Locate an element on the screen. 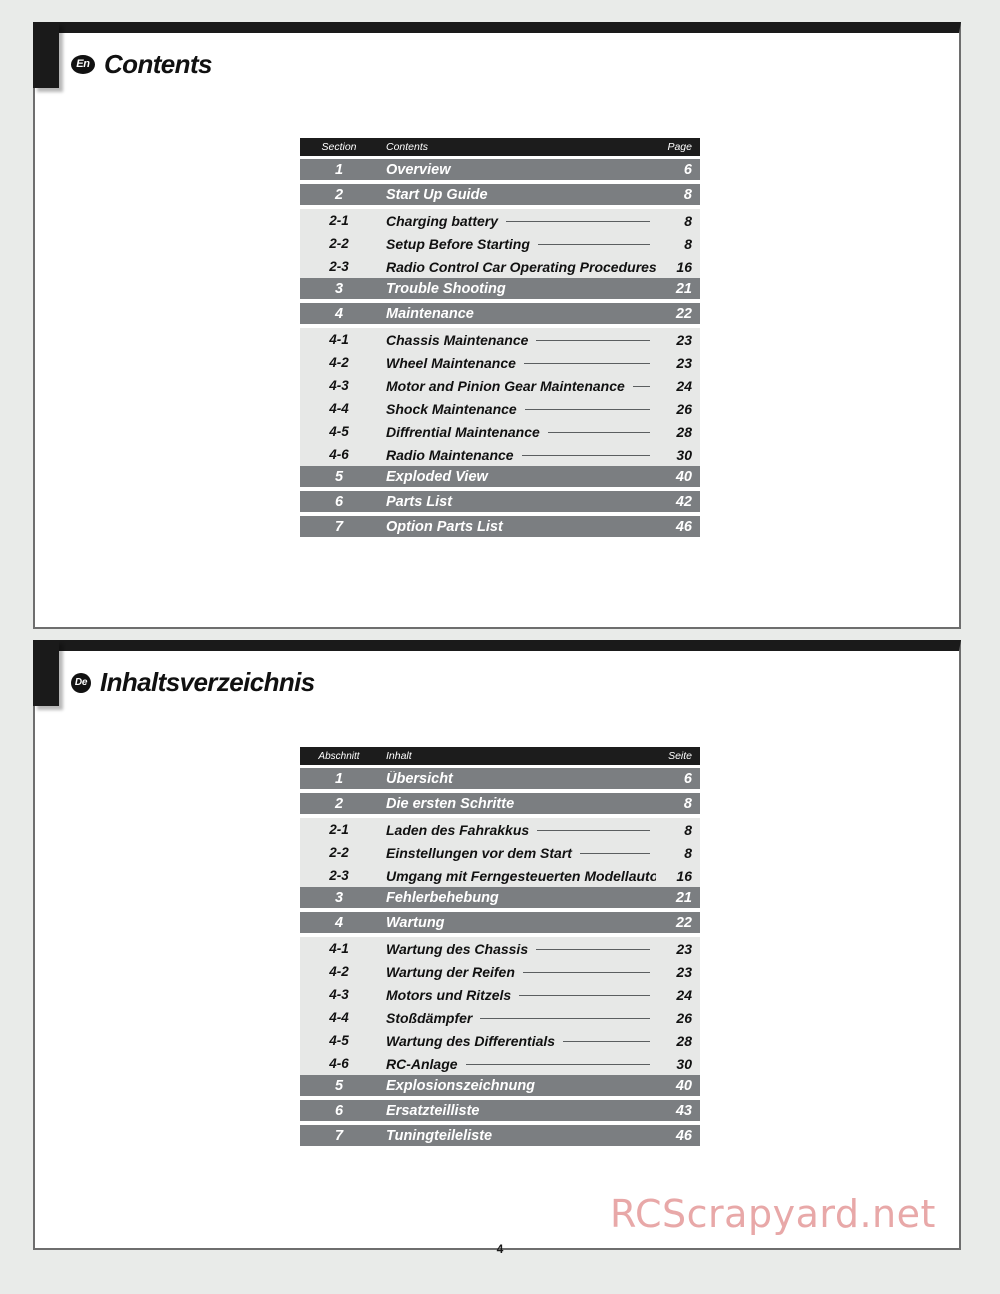 This screenshot has width=1000, height=1294. toc-row: 4-6 RC-Anlage 30 is located at coordinates (500, 1063).